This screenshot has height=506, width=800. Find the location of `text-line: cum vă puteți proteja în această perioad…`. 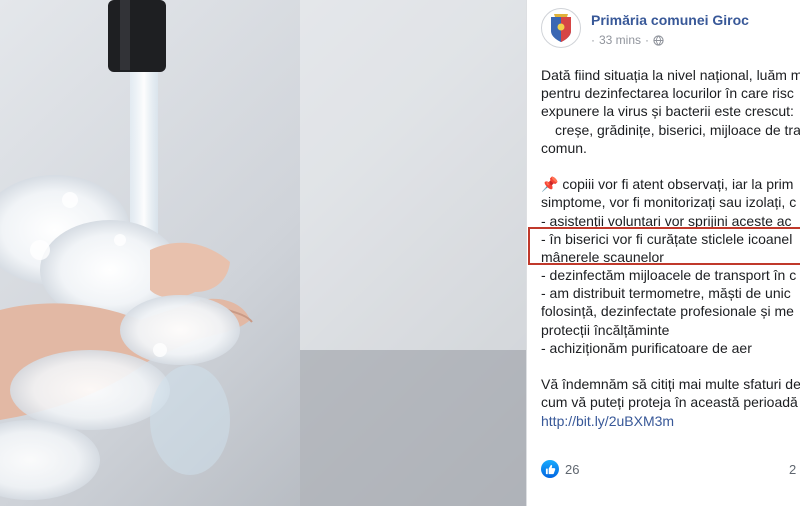

text-line: cum vă puteți proteja în această perioad… is located at coordinates (669, 402).